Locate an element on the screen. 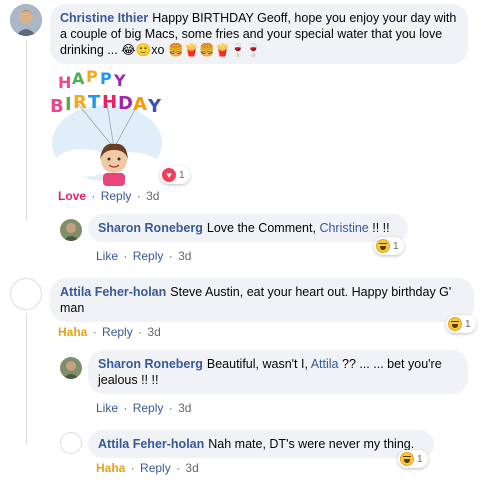  comment-actions: Love · Reply · 3d is located at coordinates (108, 196).